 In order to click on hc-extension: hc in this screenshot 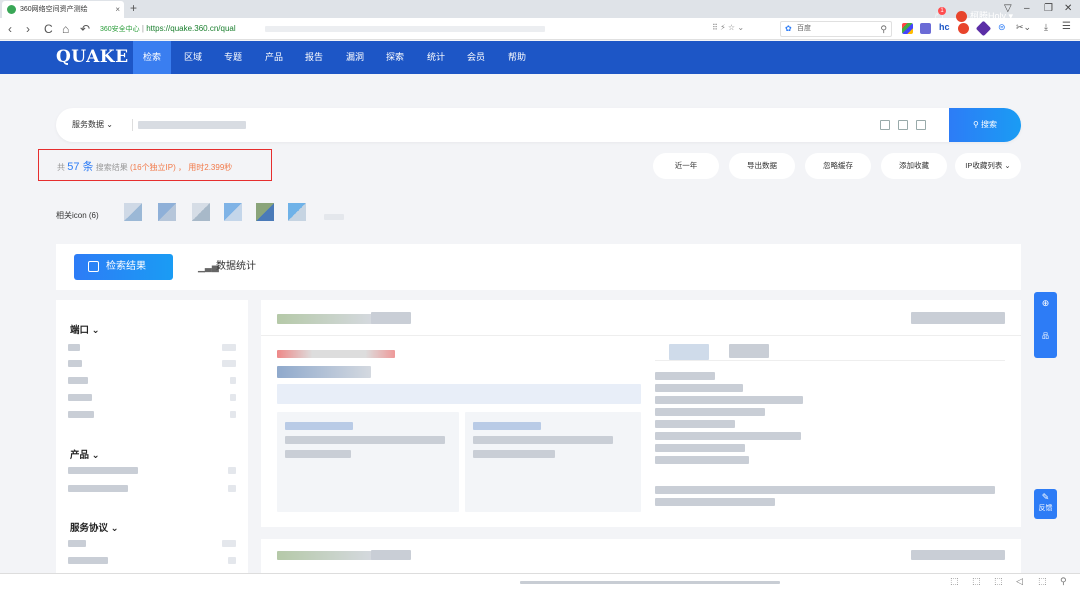, I will do `click(944, 27)`.